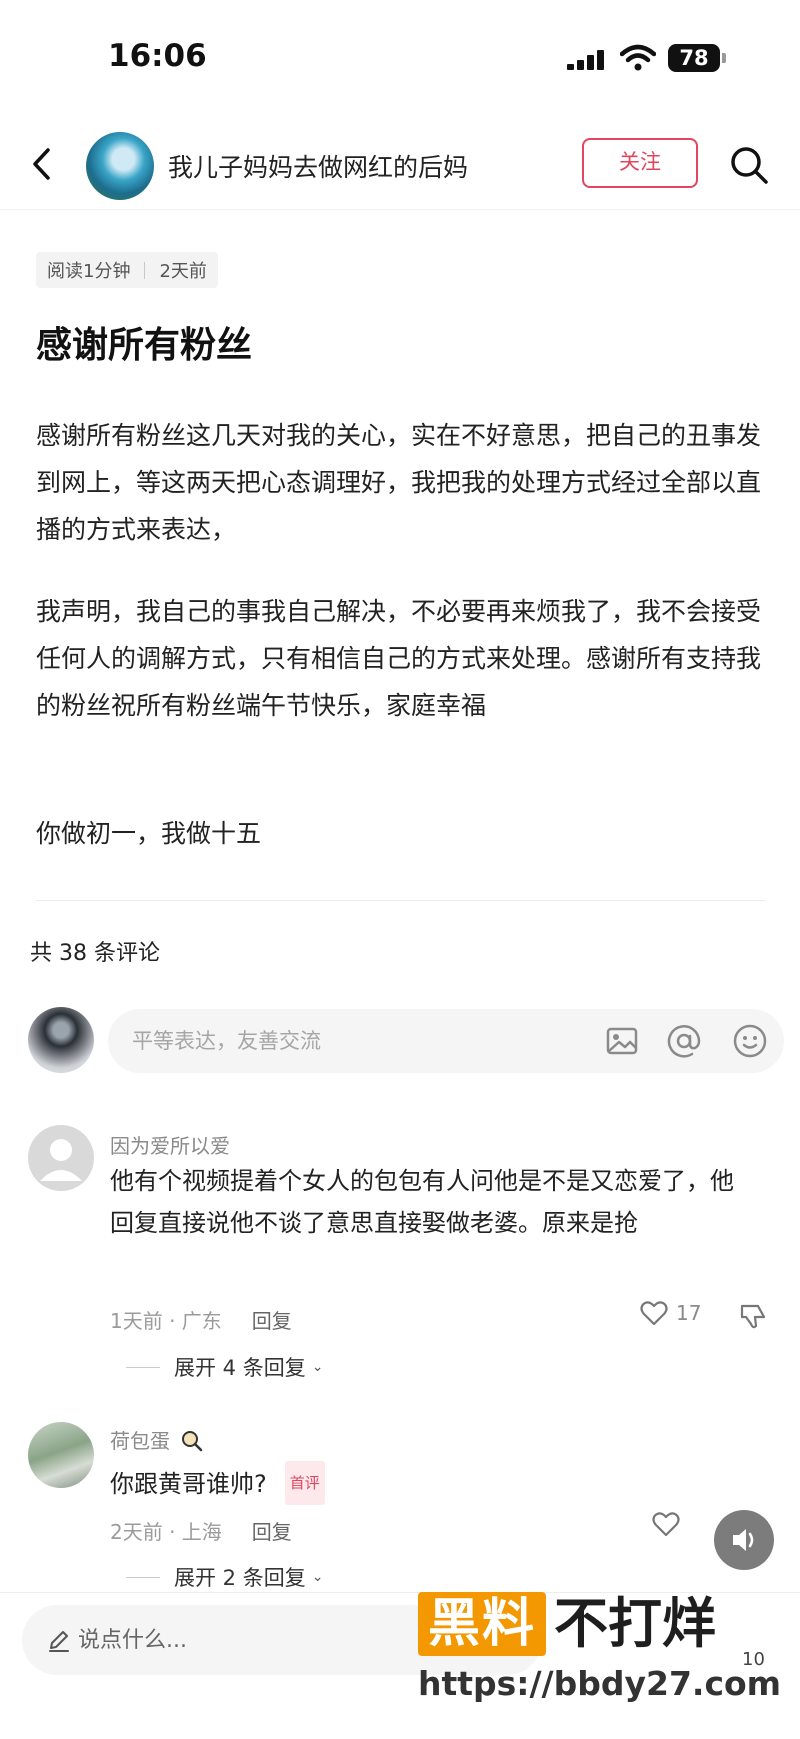 The height and width of the screenshot is (1739, 800). Describe the element at coordinates (430, 1483) in the screenshot. I see `comment-text: 你跟黄哥谁帅? 首评` at that location.